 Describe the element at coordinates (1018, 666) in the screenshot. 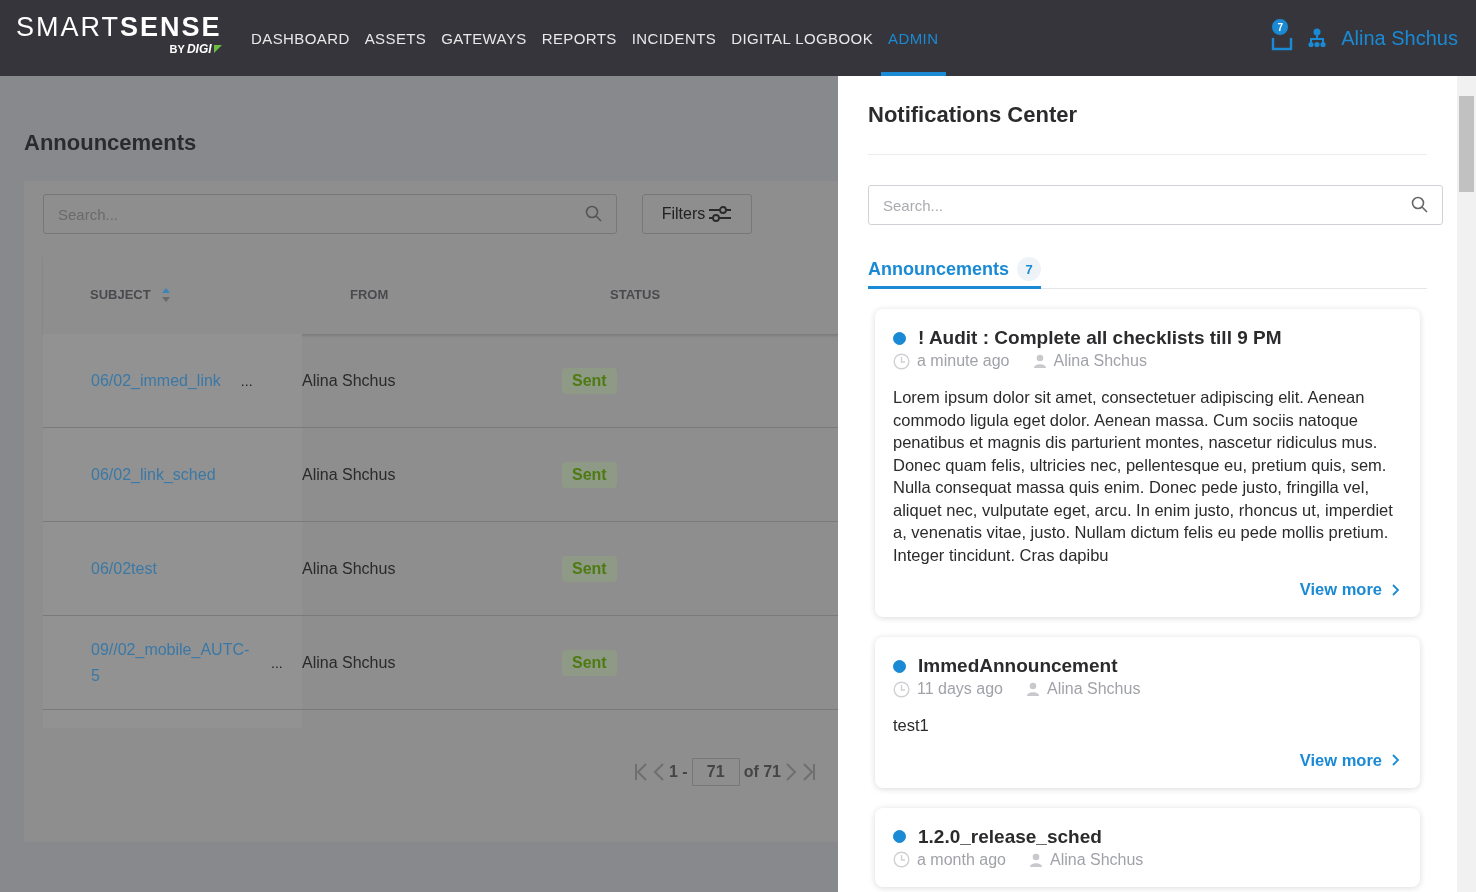

I see `announcement-title: ImmedAnnouncement` at that location.